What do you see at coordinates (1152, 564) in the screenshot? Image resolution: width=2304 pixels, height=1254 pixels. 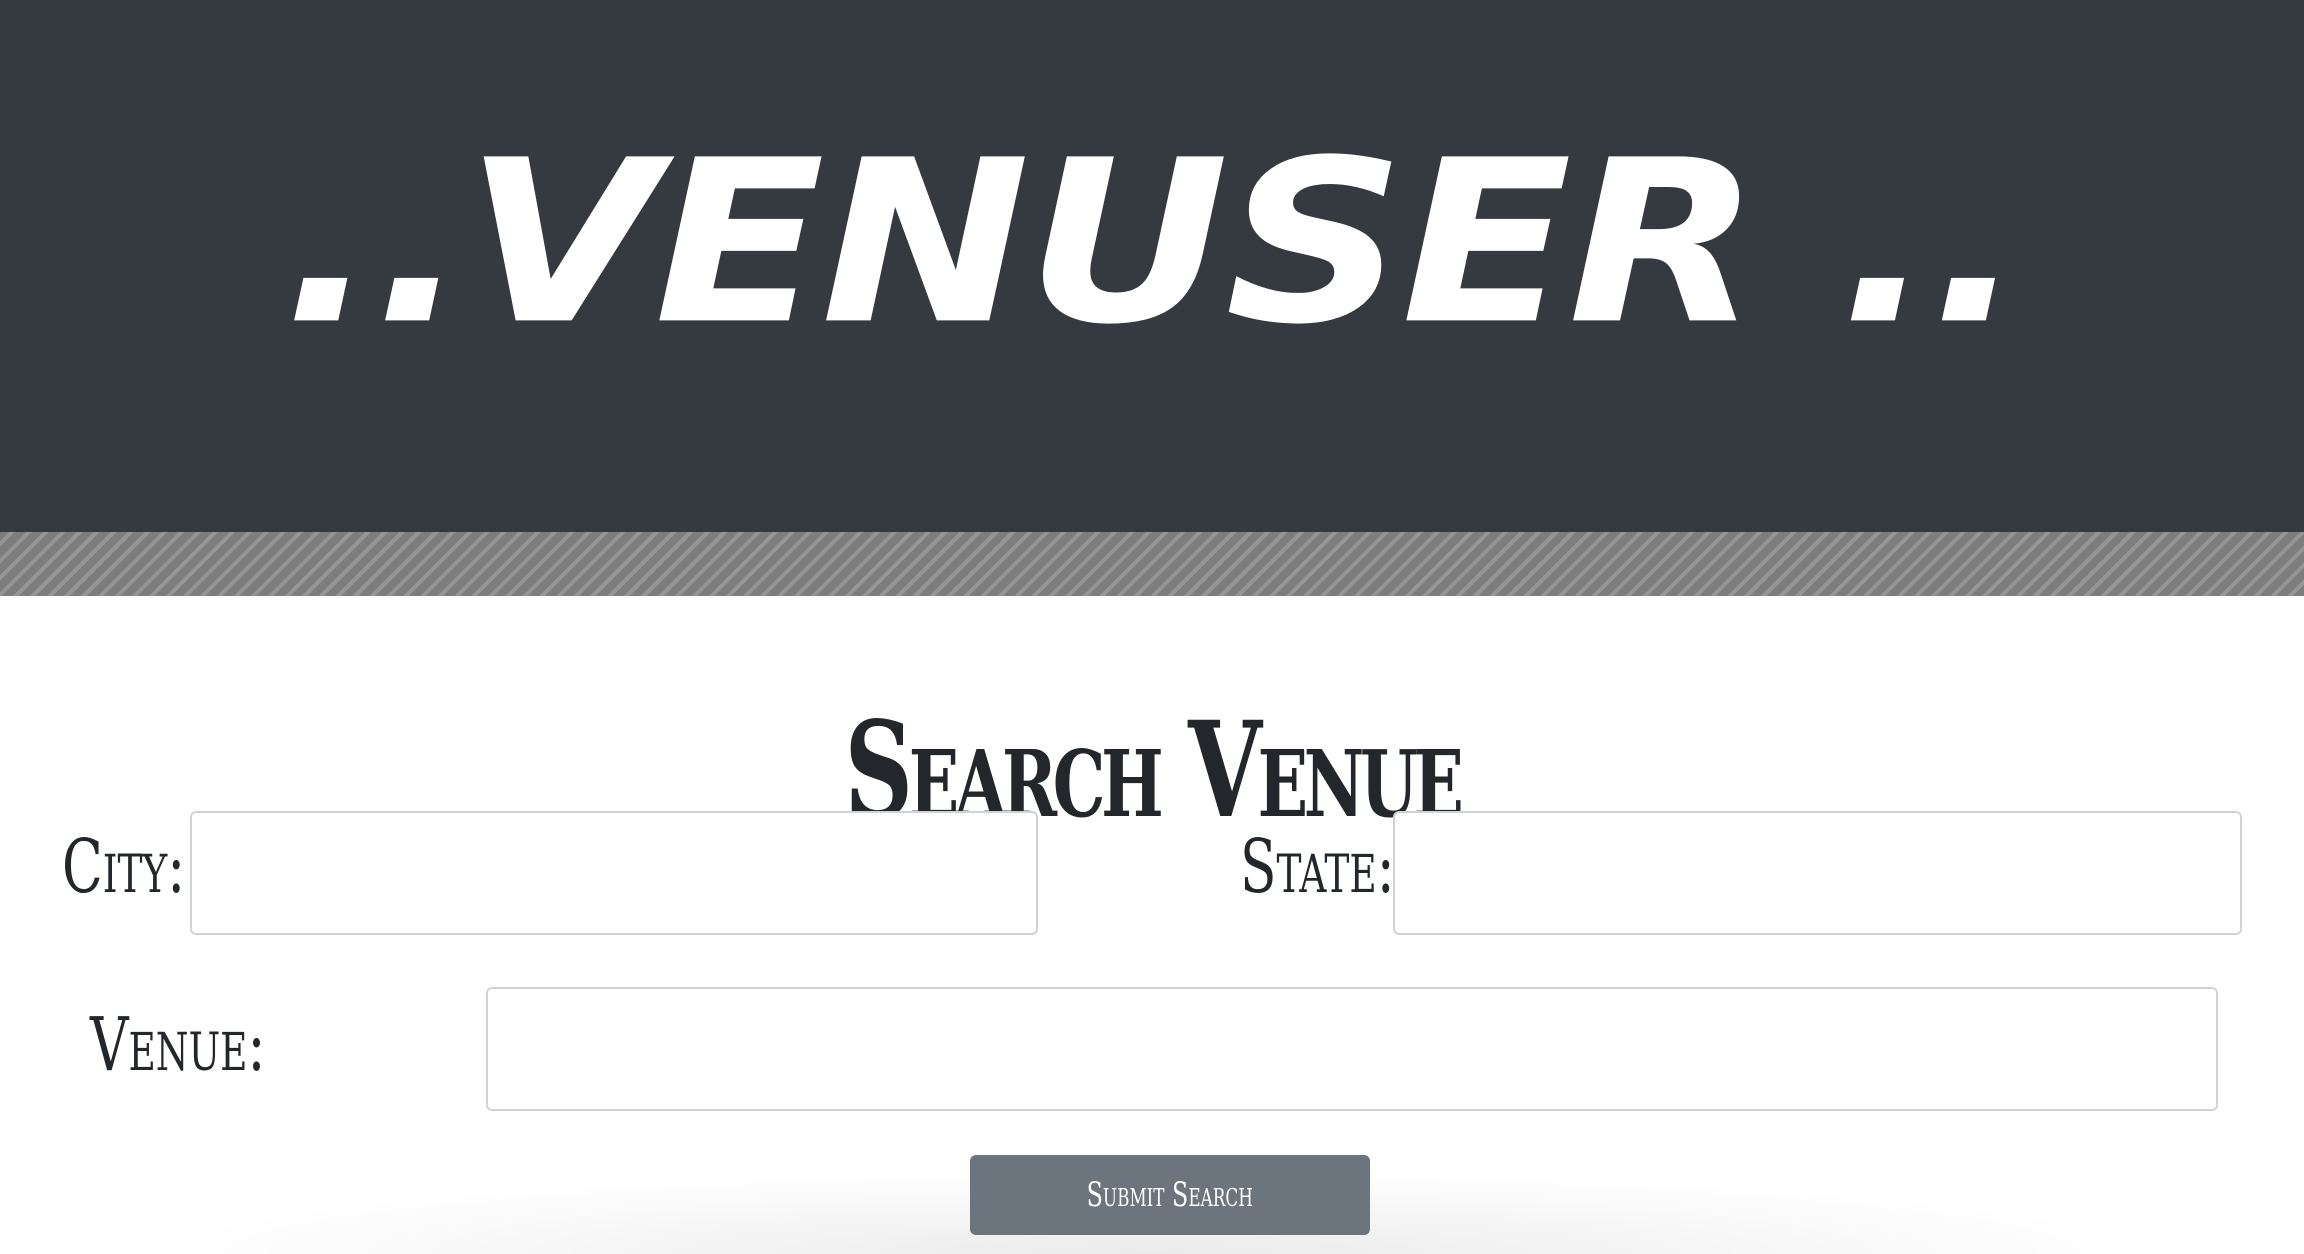 I see `decorative-stripe-divider` at bounding box center [1152, 564].